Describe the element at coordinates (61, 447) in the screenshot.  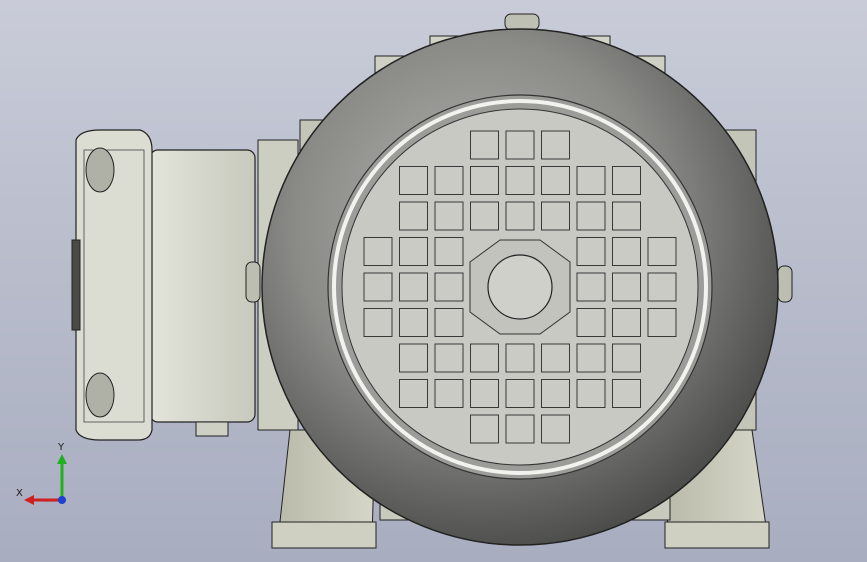
I see `y-axis-label: Y` at that location.